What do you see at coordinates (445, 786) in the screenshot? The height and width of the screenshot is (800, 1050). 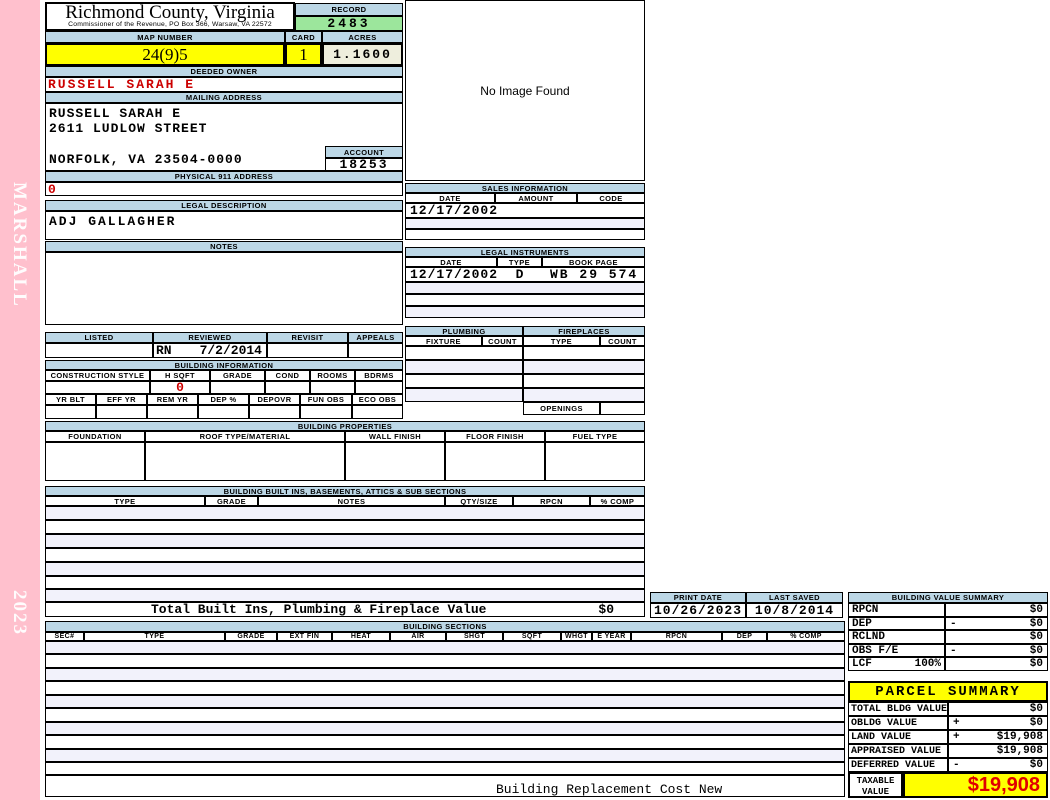 I see `bs-footer-row: Building Replacement Cost New` at bounding box center [445, 786].